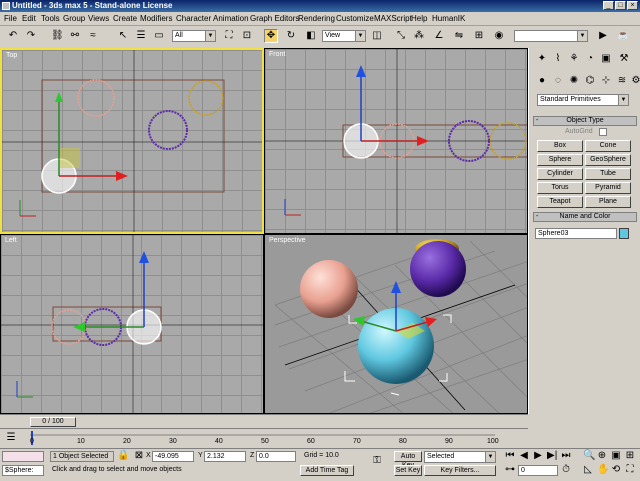 This screenshot has width=640, height=481. I want to click on rectangular-selection-icon: ▭, so click(159, 36).